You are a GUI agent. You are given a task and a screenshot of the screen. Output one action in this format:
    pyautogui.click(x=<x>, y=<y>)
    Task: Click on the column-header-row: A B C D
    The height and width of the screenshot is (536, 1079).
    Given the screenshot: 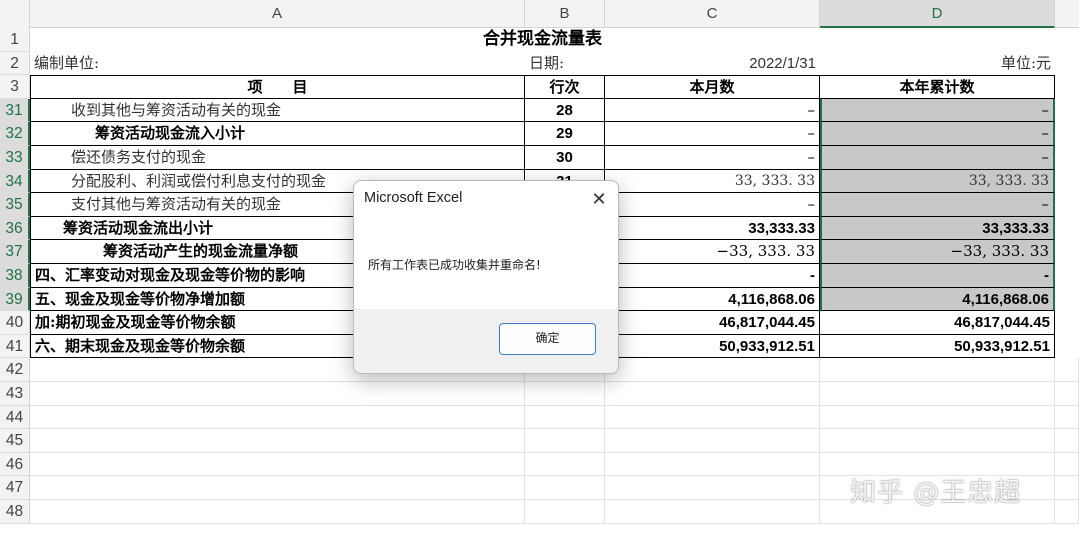 What is the action you would take?
    pyautogui.click(x=539, y=14)
    